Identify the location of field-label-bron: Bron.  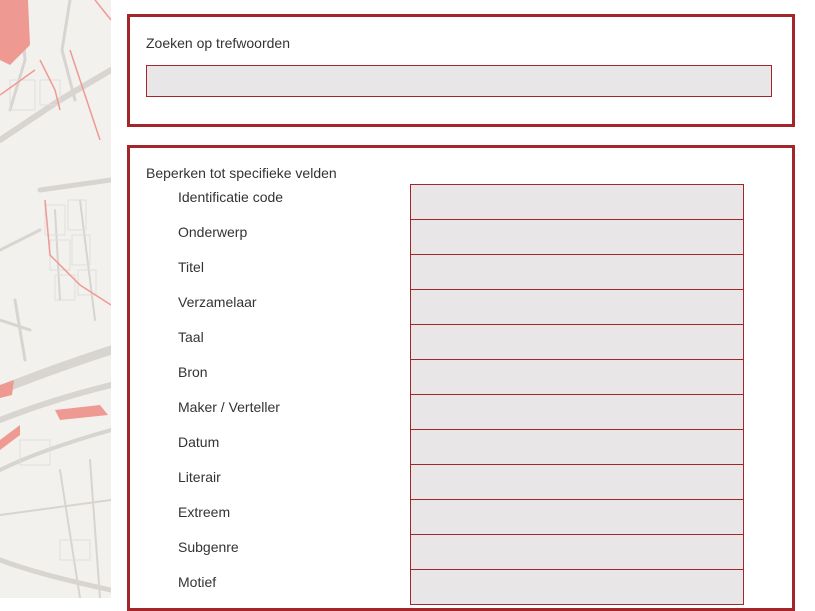
(193, 372).